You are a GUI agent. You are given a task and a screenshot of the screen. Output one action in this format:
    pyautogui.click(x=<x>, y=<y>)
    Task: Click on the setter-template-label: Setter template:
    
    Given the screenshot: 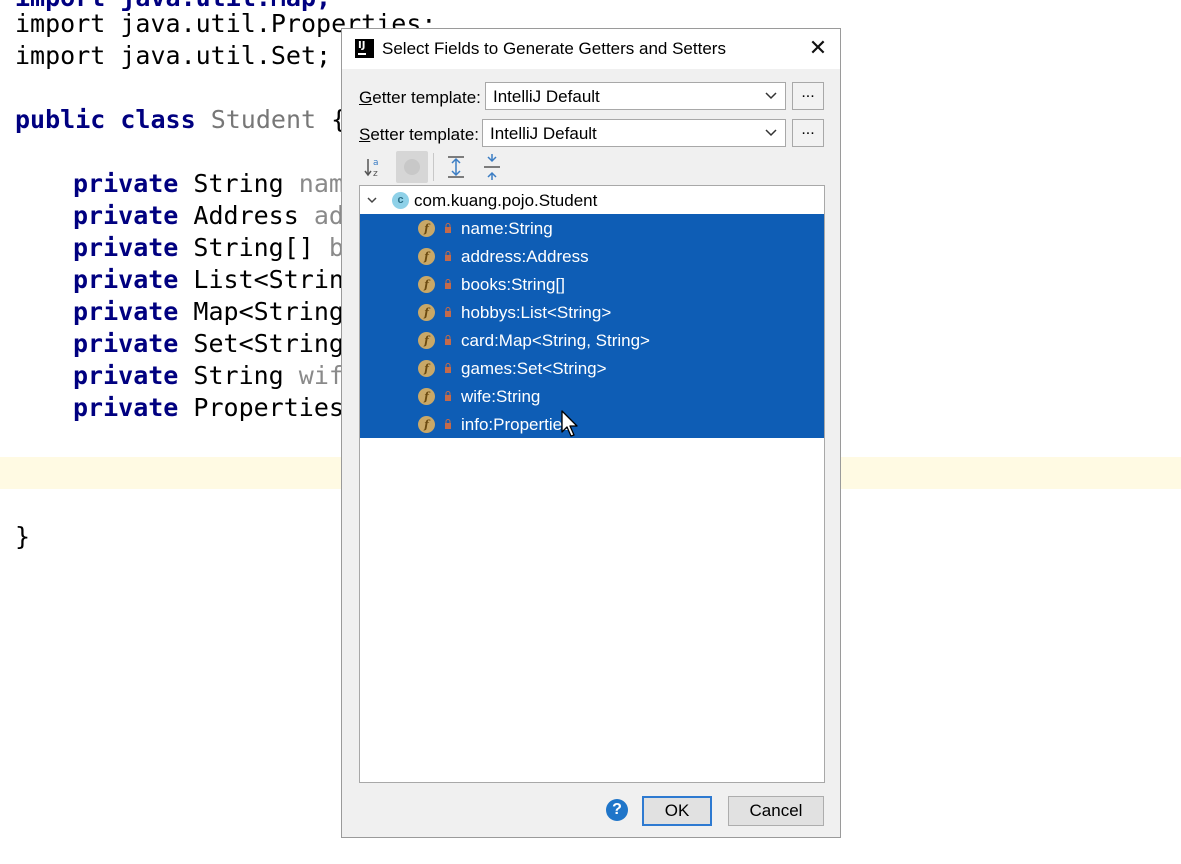 What is the action you would take?
    pyautogui.click(x=419, y=135)
    